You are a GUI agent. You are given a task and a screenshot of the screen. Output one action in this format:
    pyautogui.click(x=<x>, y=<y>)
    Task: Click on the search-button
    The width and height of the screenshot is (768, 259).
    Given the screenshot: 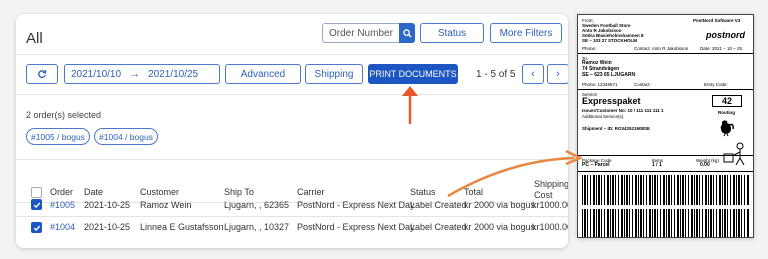 What is the action you would take?
    pyautogui.click(x=407, y=33)
    